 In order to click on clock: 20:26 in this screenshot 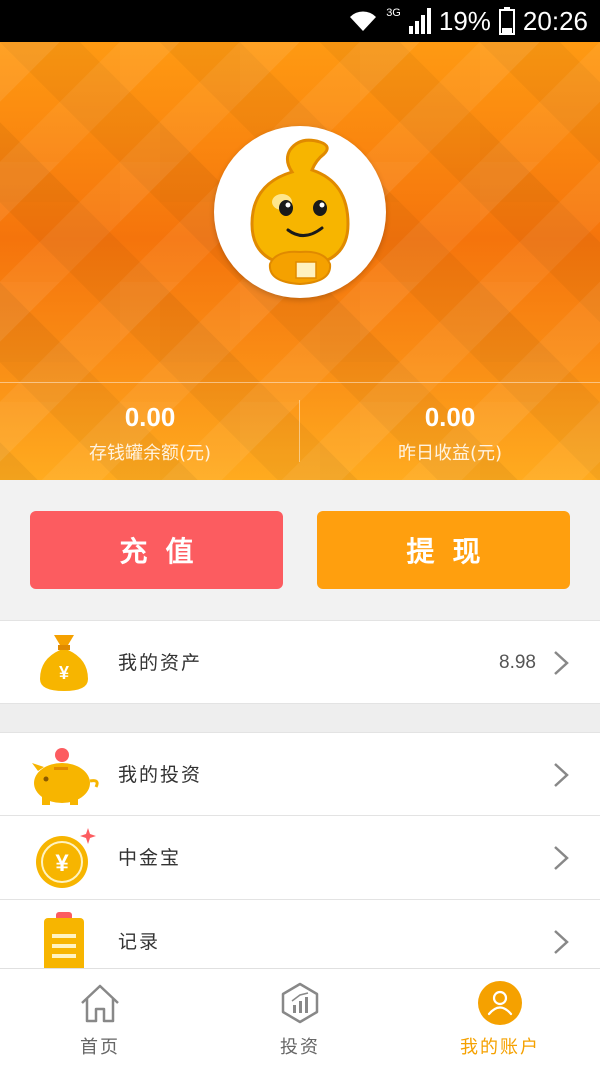, I will do `click(555, 20)`.